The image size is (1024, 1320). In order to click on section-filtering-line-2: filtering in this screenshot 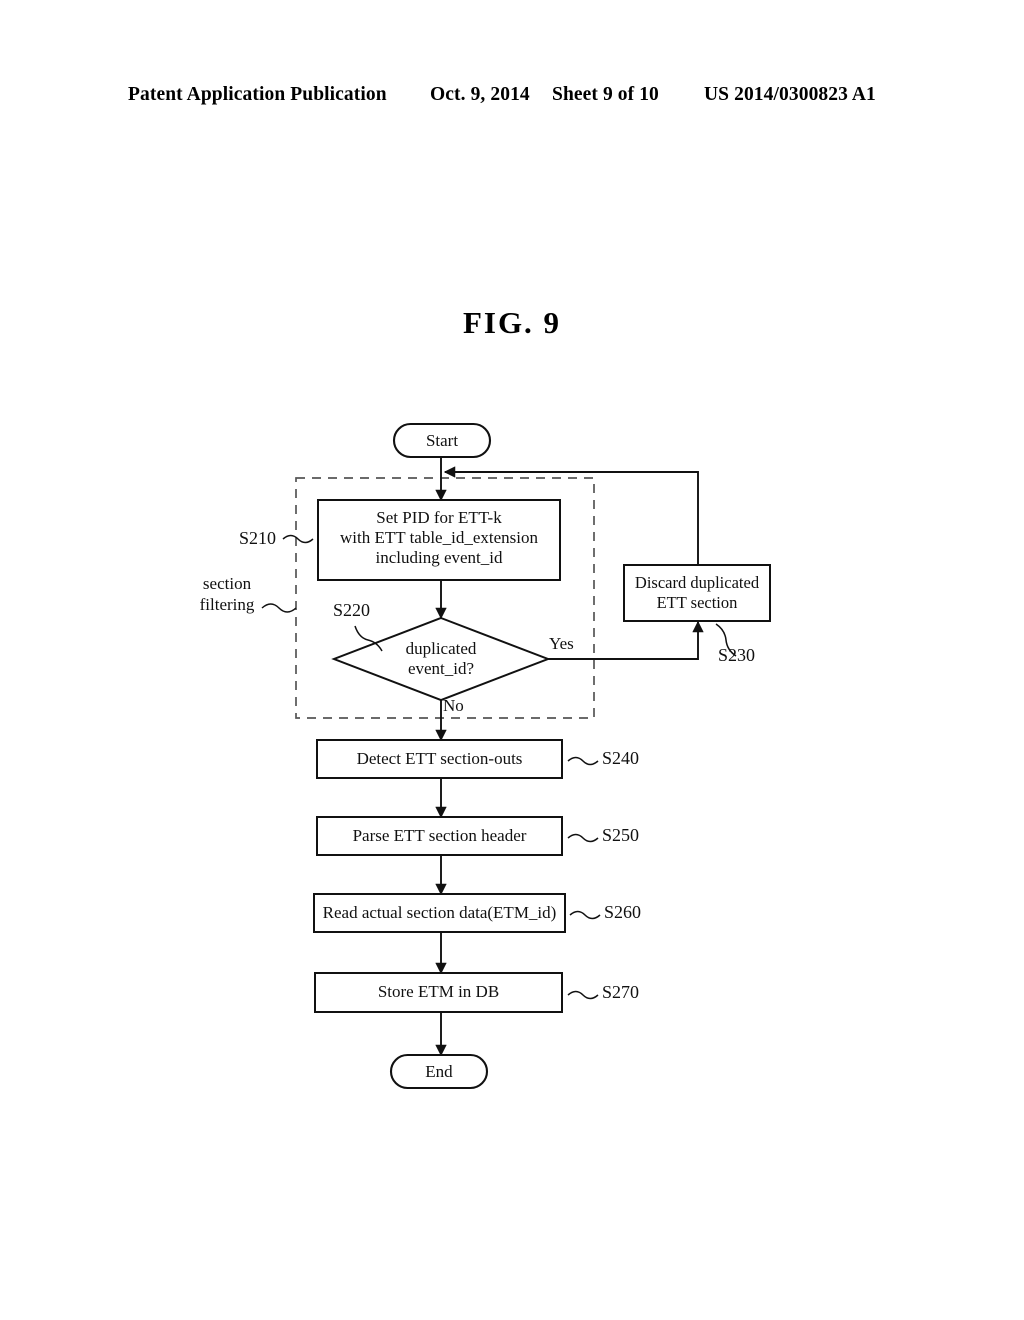, I will do `click(227, 604)`.